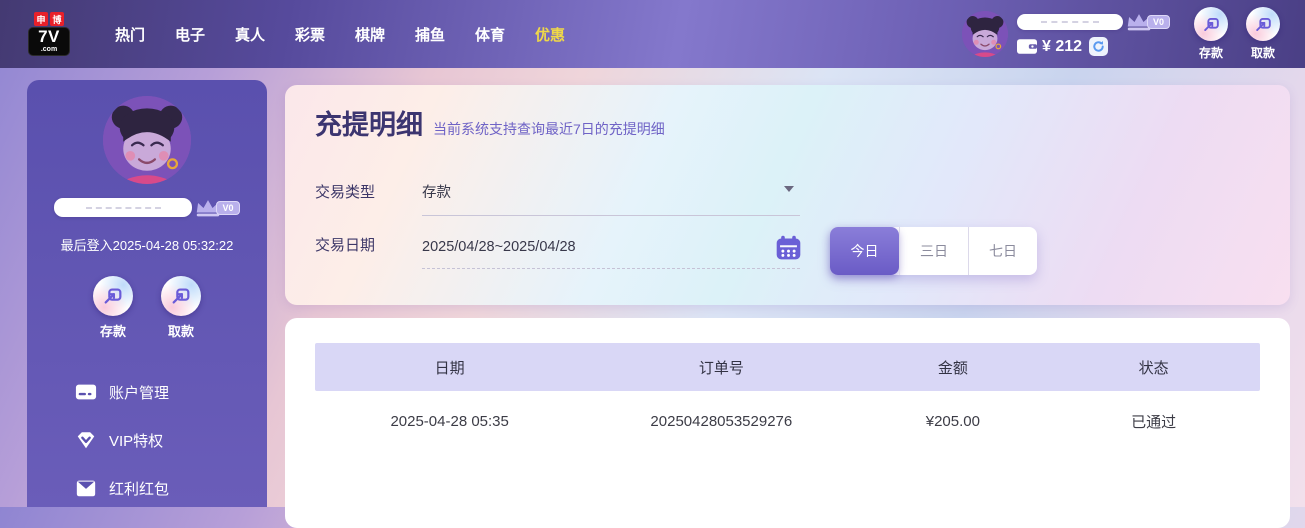 This screenshot has height=528, width=1305. I want to click on logo-red-badges: 申 博, so click(49, 19).